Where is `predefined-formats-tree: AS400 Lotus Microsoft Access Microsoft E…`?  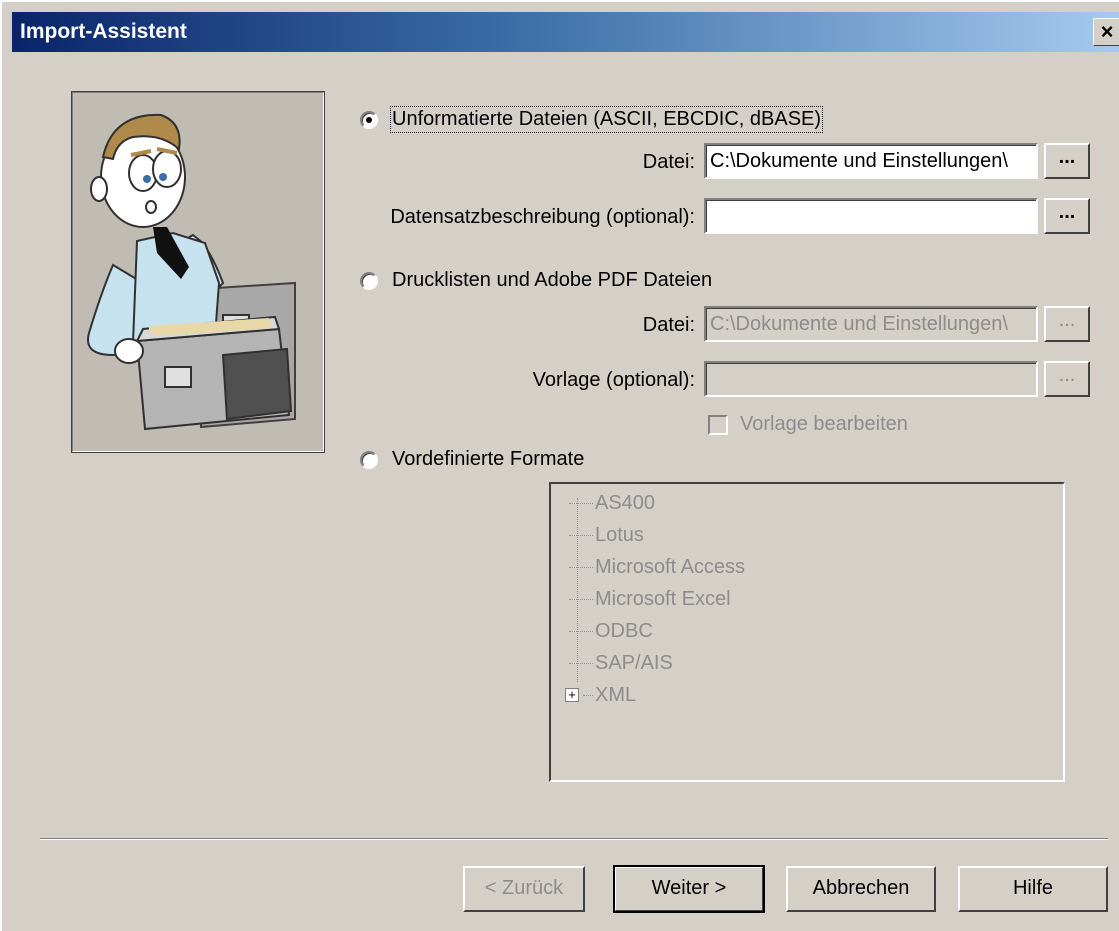 predefined-formats-tree: AS400 Lotus Microsoft Access Microsoft E… is located at coordinates (807, 632).